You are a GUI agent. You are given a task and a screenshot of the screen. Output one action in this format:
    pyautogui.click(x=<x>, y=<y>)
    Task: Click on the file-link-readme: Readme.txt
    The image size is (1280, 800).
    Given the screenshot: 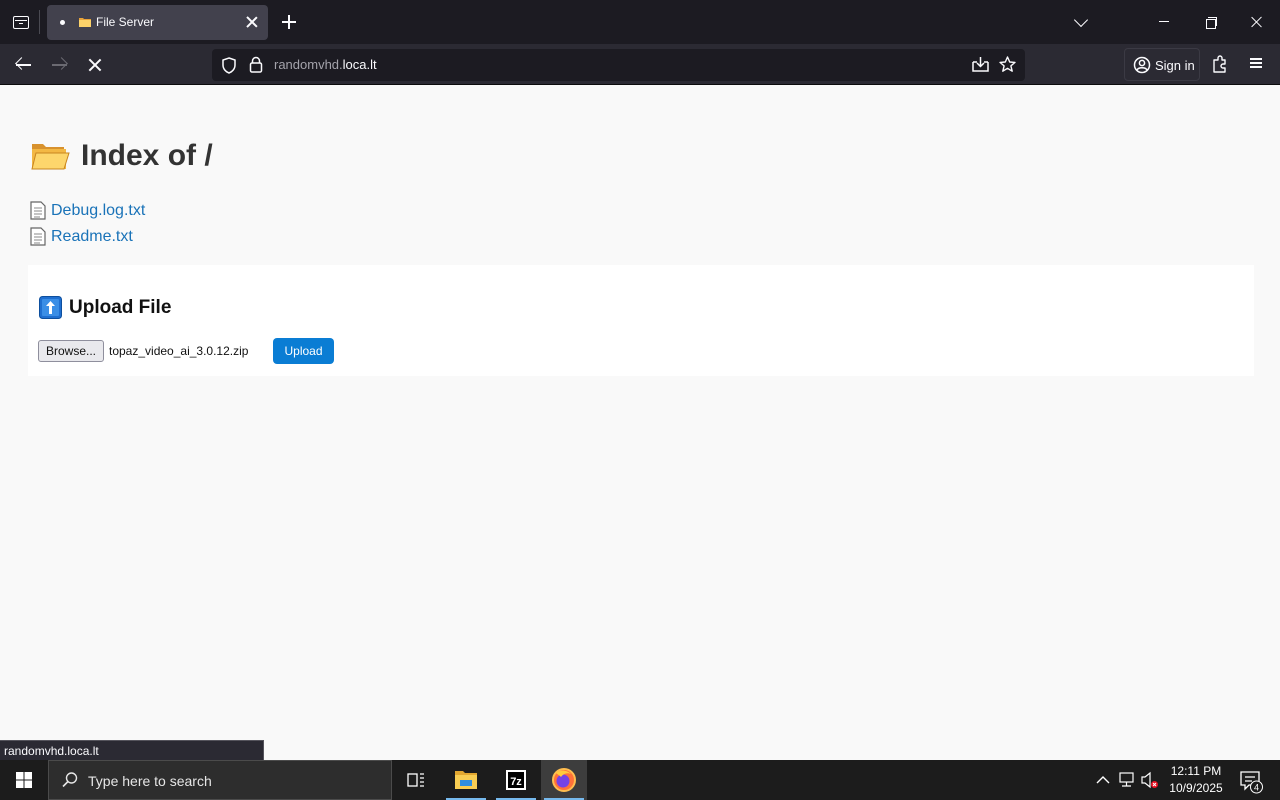 What is the action you would take?
    pyautogui.click(x=92, y=237)
    